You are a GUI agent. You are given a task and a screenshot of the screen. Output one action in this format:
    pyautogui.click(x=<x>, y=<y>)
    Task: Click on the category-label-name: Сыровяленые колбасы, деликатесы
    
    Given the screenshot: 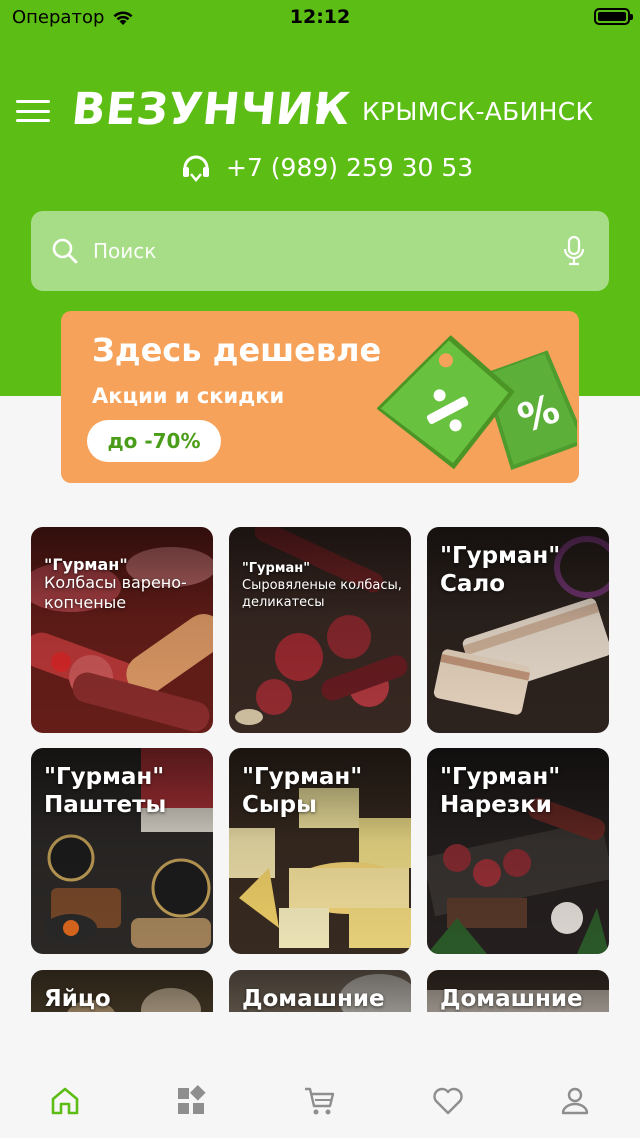 What is the action you would take?
    pyautogui.click(x=322, y=594)
    